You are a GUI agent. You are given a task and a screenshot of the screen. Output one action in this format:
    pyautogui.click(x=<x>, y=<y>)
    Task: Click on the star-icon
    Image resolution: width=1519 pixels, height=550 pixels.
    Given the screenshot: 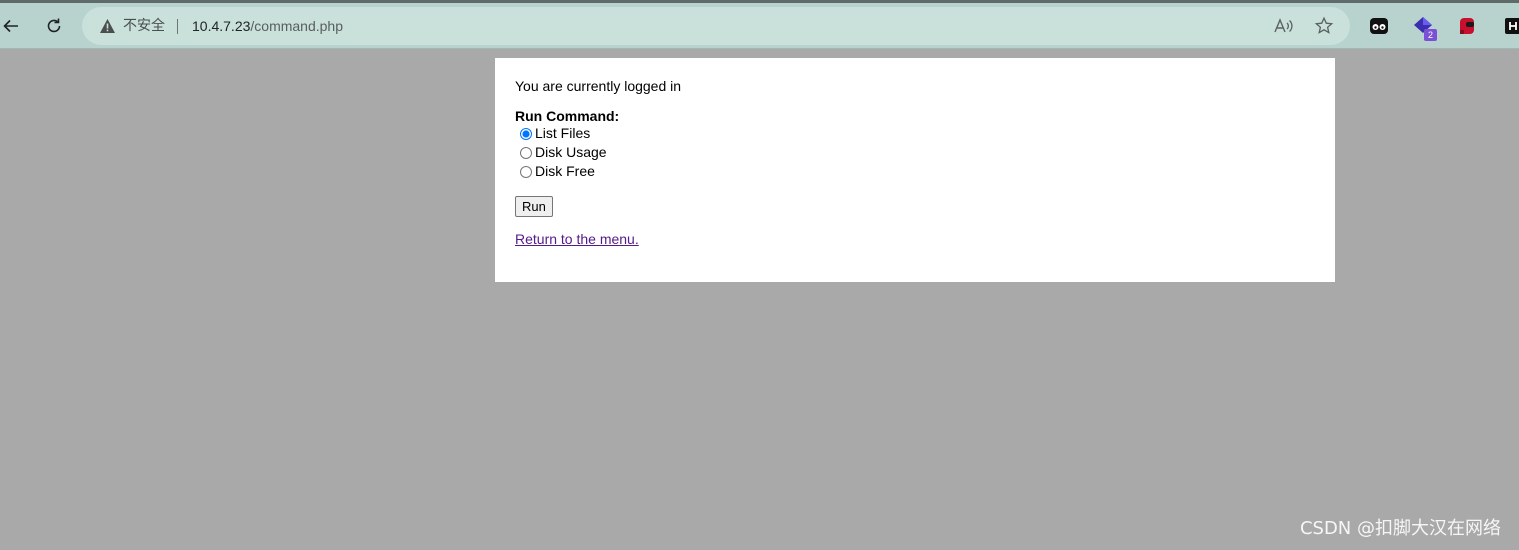 What is the action you would take?
    pyautogui.click(x=1324, y=26)
    